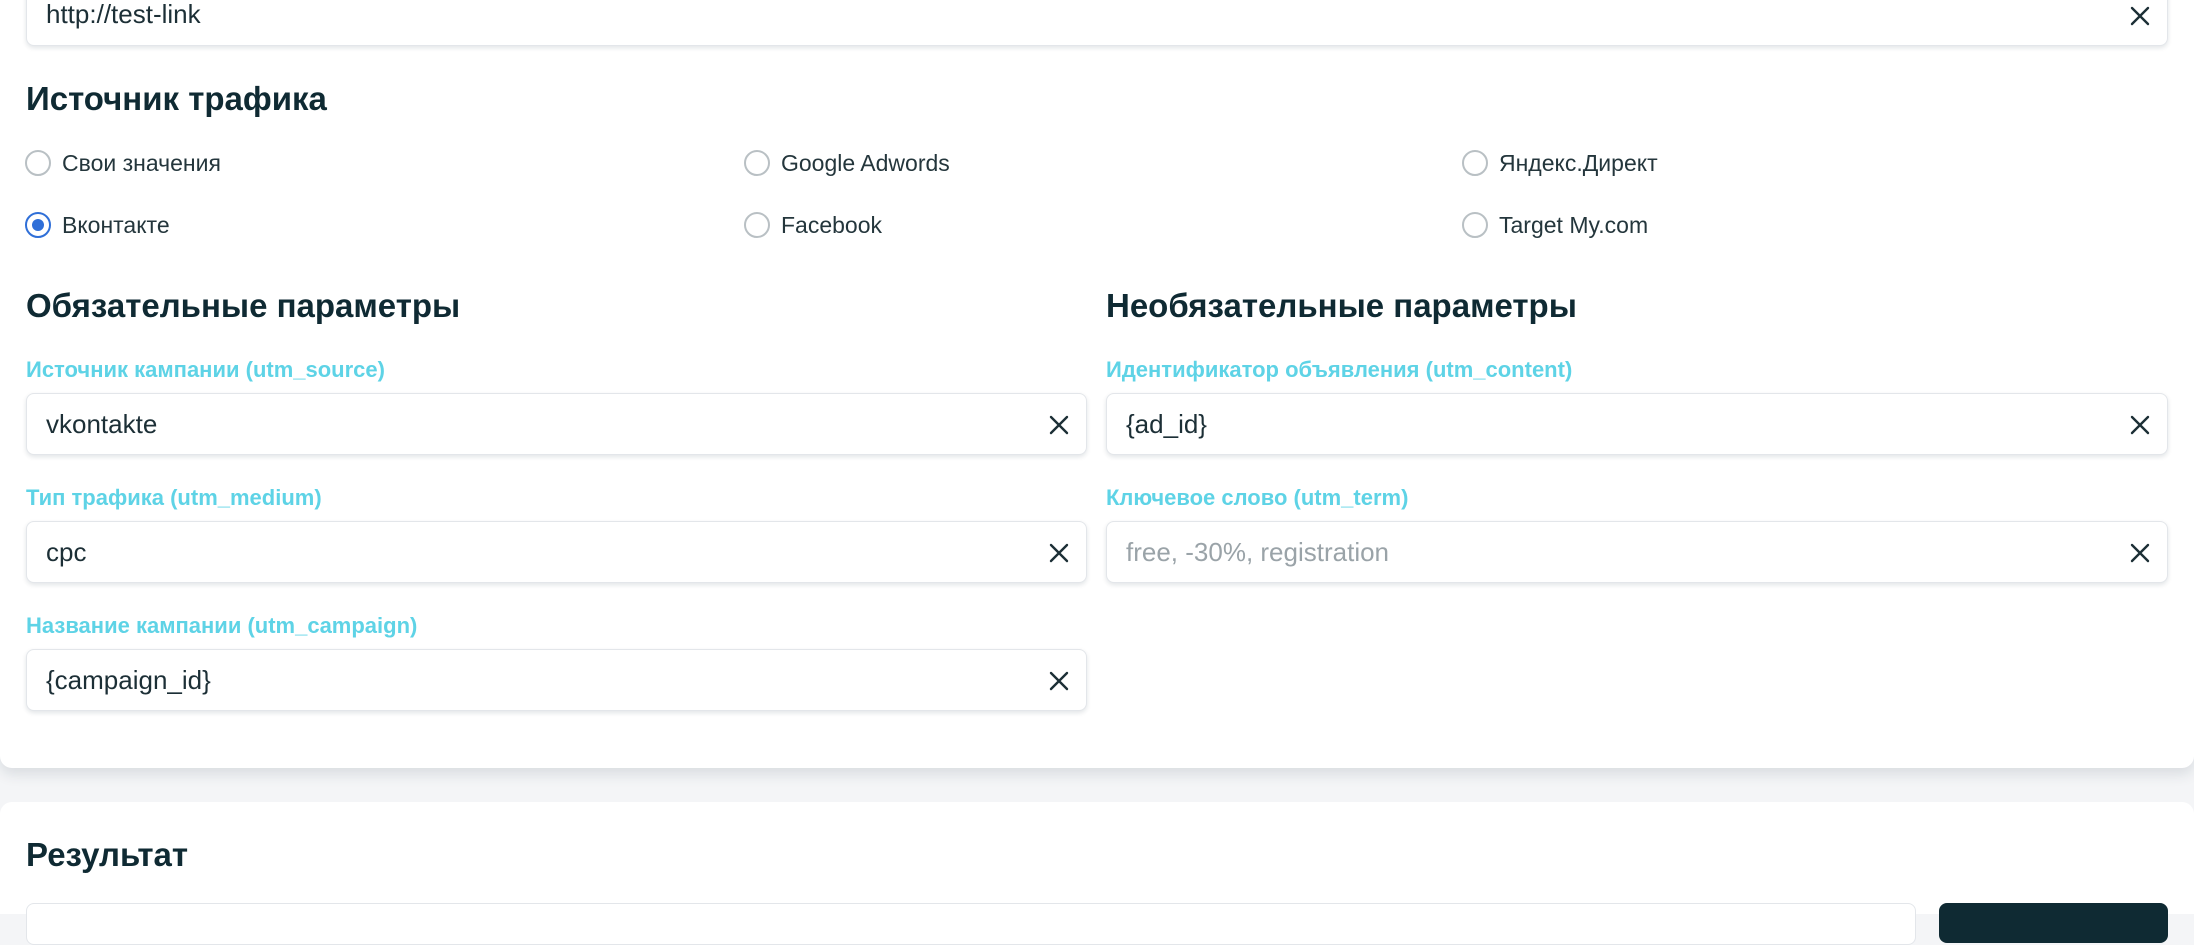 The image size is (2194, 945). What do you see at coordinates (102, 424) in the screenshot?
I see `utm-source-value: vkontakte` at bounding box center [102, 424].